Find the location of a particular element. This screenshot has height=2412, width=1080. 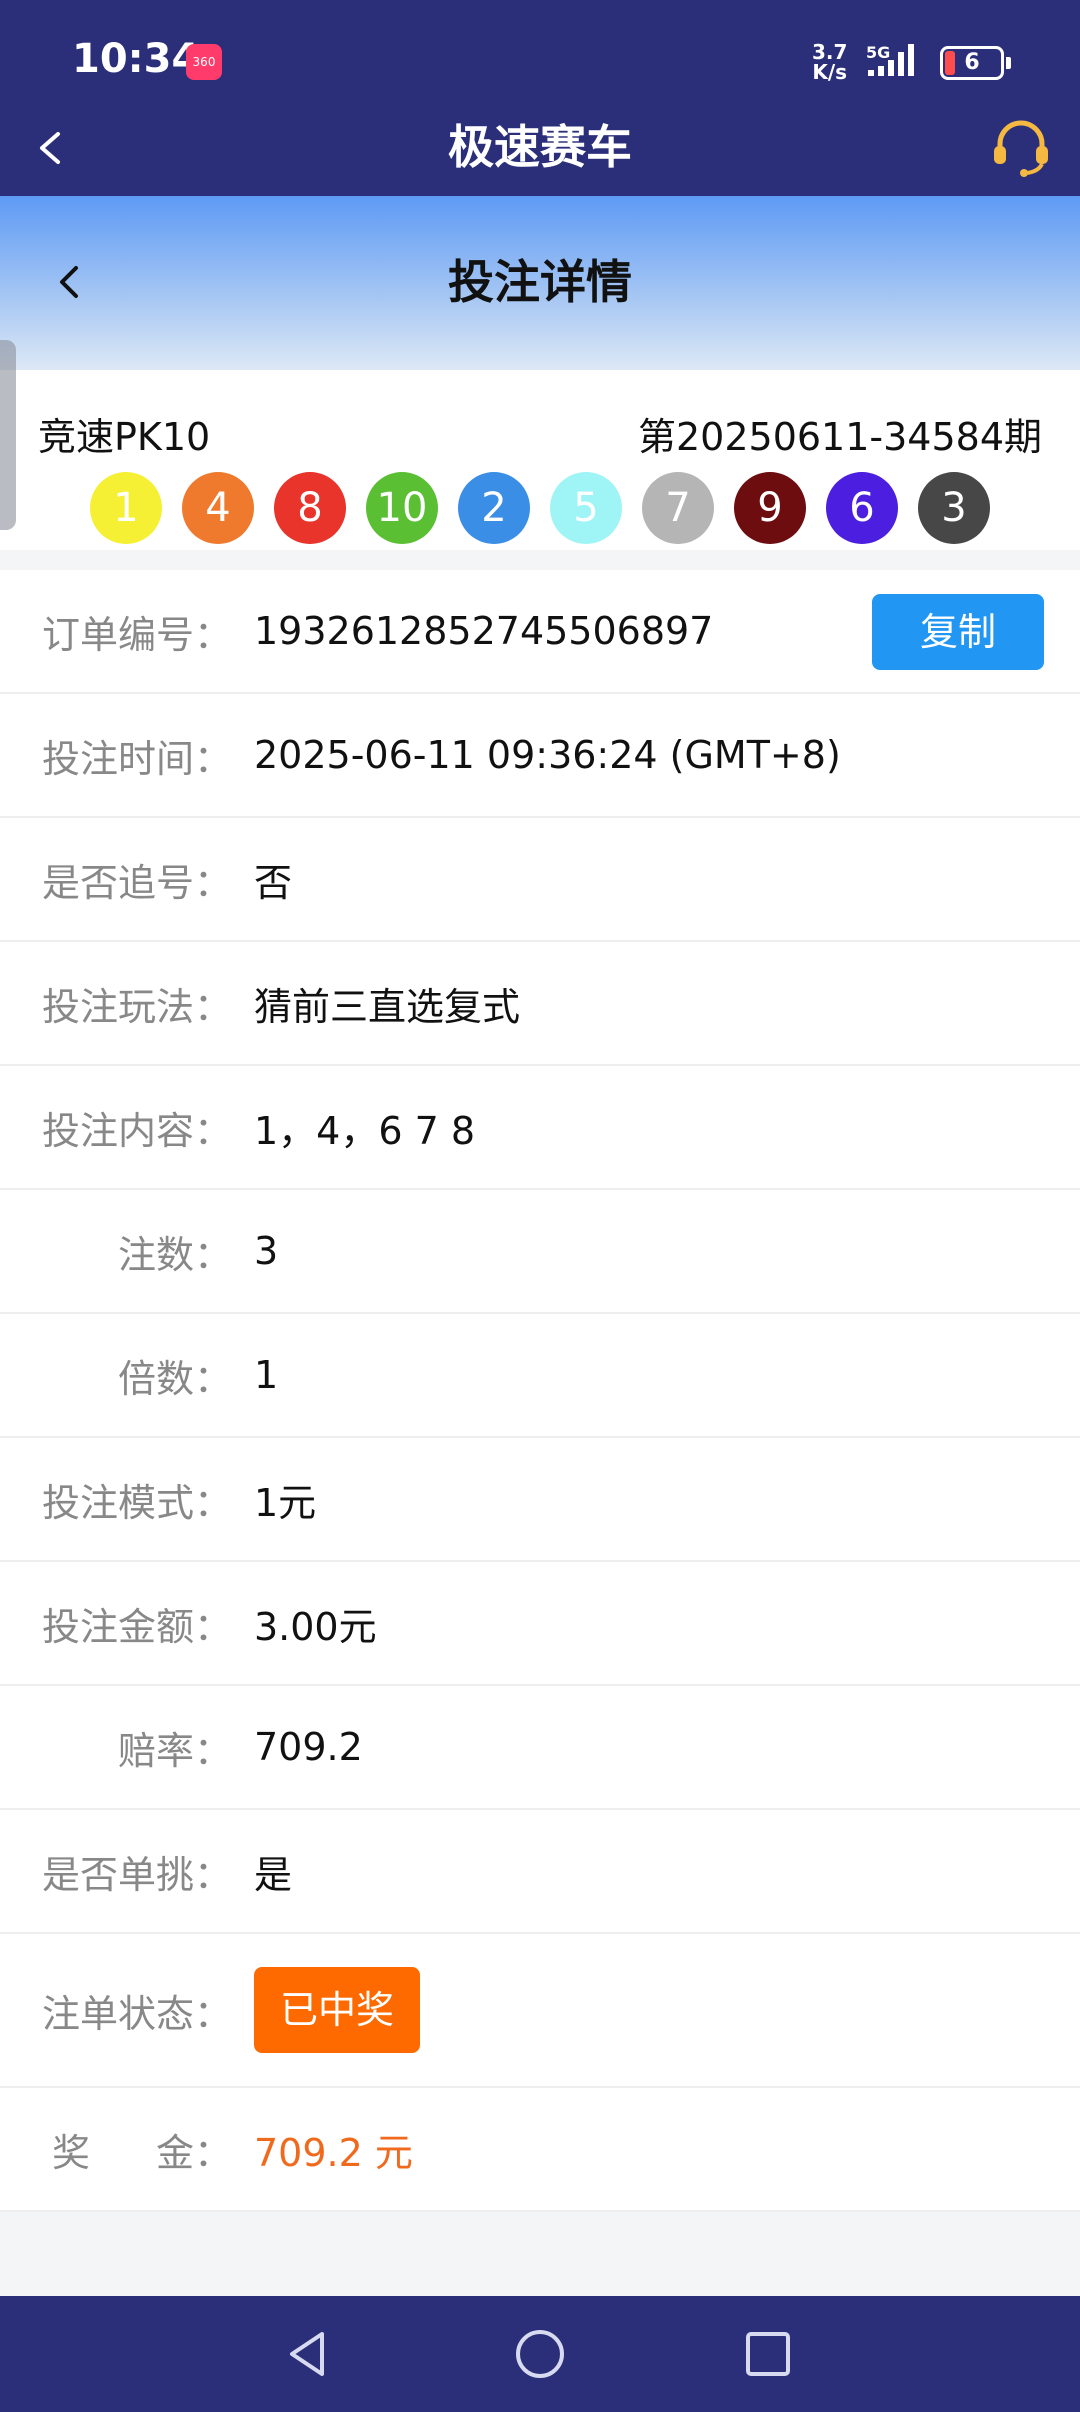

circle-home-icon is located at coordinates (540, 2354).